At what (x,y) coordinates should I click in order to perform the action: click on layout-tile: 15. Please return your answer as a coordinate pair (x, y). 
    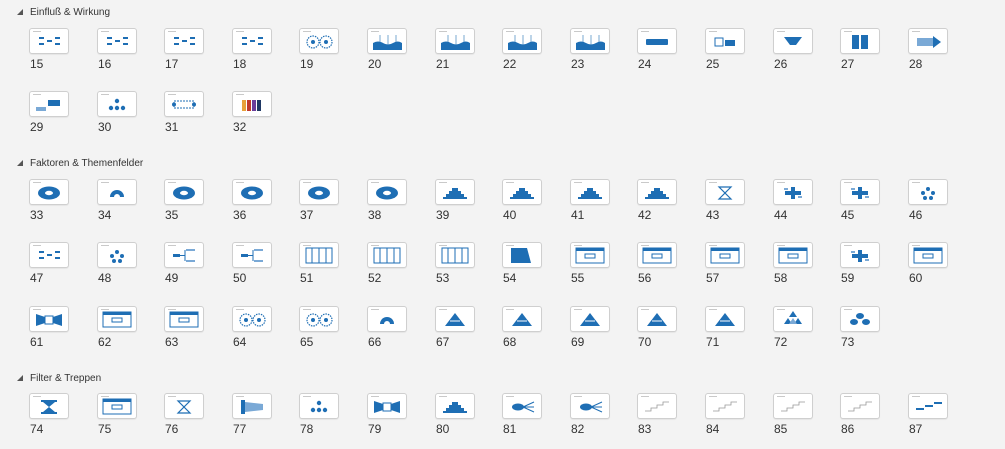
    Looking at the image, I should click on (49, 50).